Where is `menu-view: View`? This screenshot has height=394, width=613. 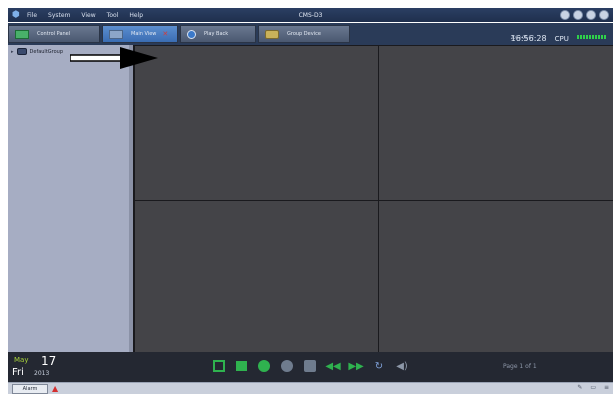
menu-view: View is located at coordinates (88, 15).